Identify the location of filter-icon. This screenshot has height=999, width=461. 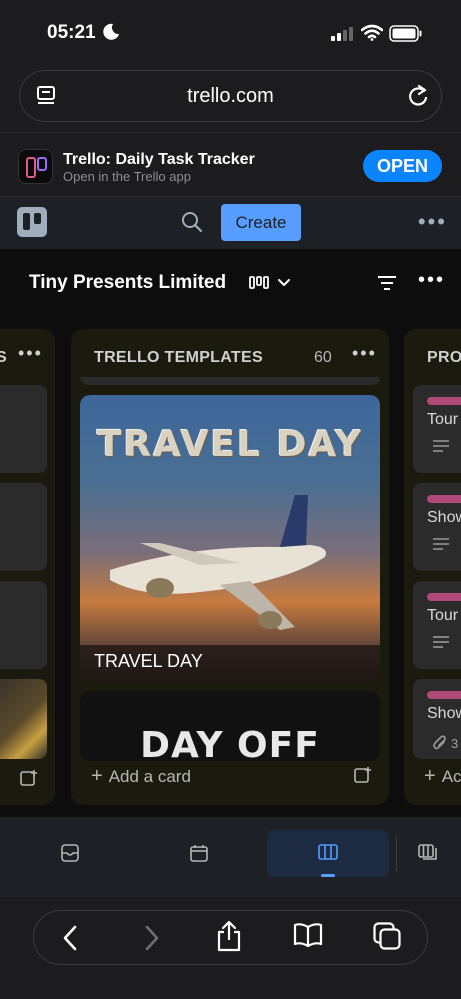
(387, 283).